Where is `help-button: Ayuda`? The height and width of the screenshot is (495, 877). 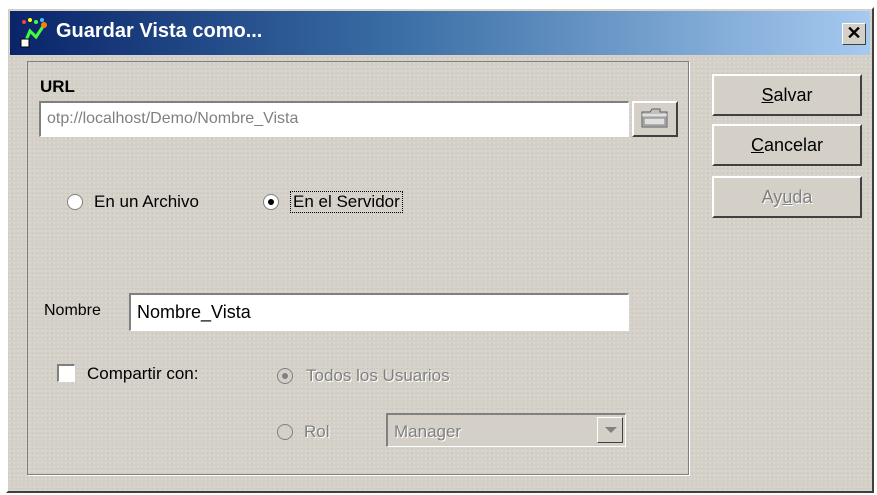
help-button: Ayuda is located at coordinates (787, 197).